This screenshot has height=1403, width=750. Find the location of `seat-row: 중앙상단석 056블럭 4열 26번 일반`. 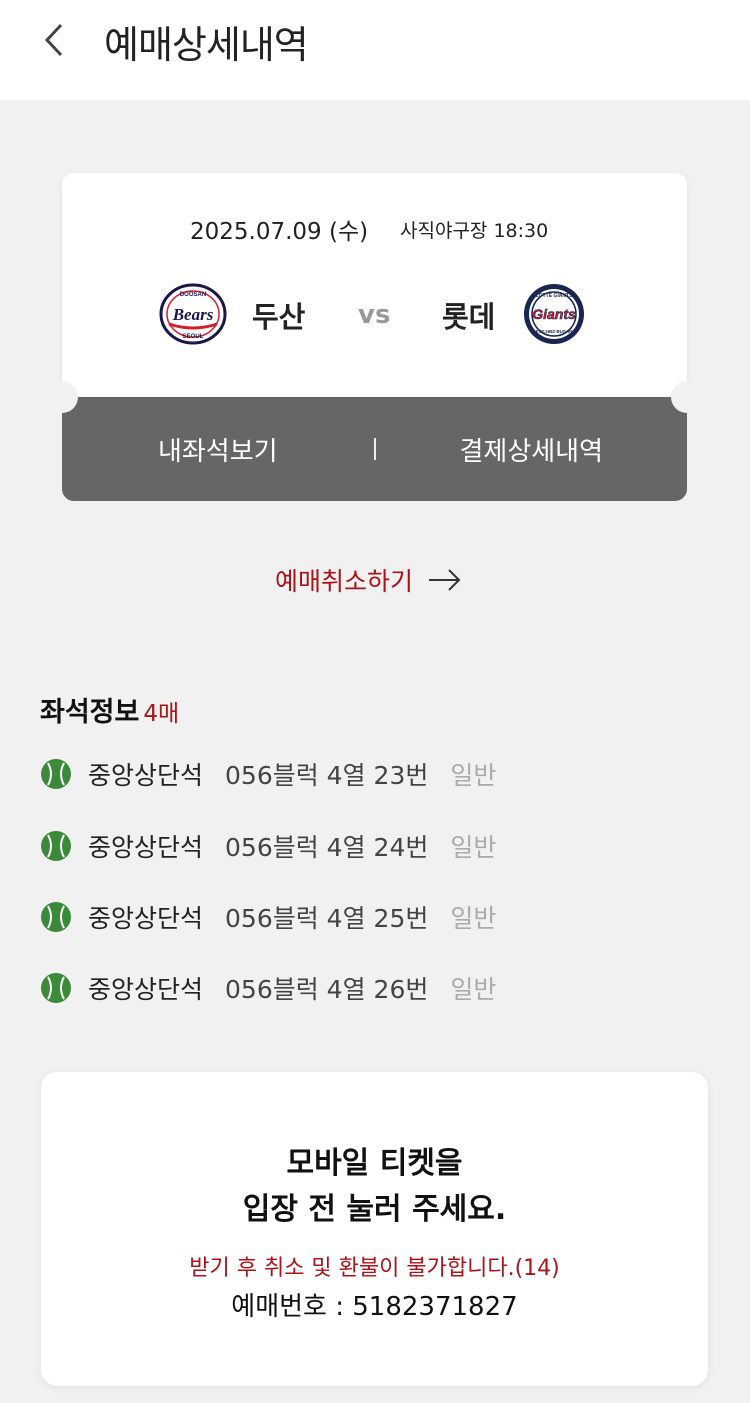

seat-row: 중앙상단석 056블럭 4열 26번 일반 is located at coordinates (268, 988).